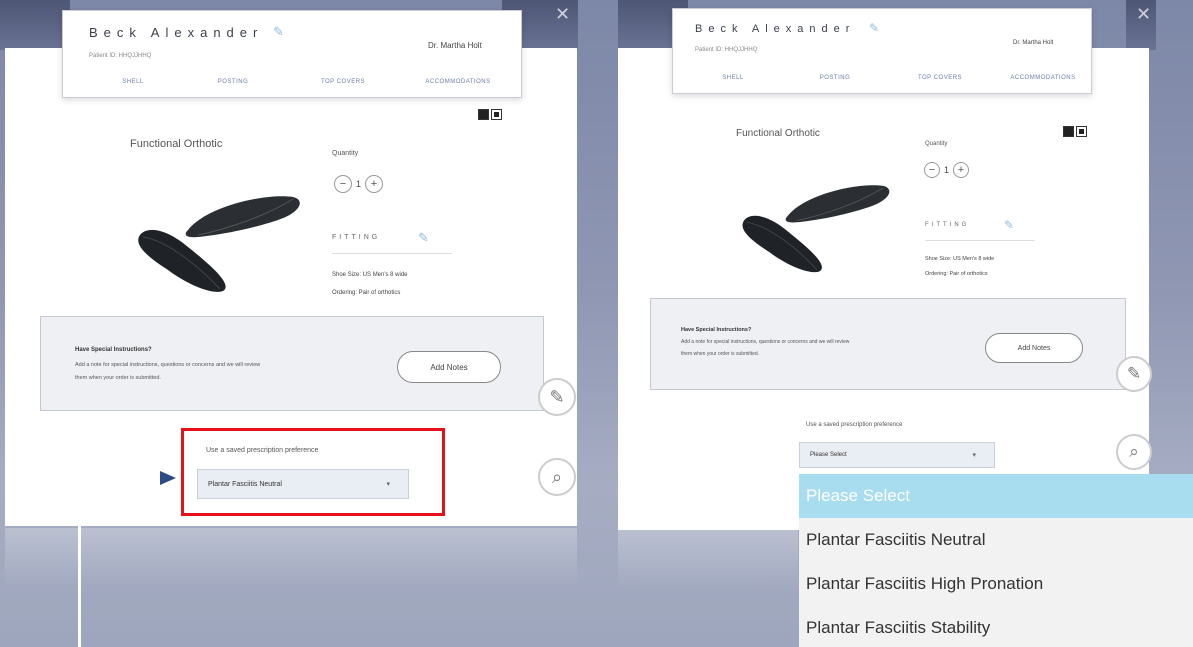 The height and width of the screenshot is (647, 1193). I want to click on callout-arrow-vertical, so click(79, 562).